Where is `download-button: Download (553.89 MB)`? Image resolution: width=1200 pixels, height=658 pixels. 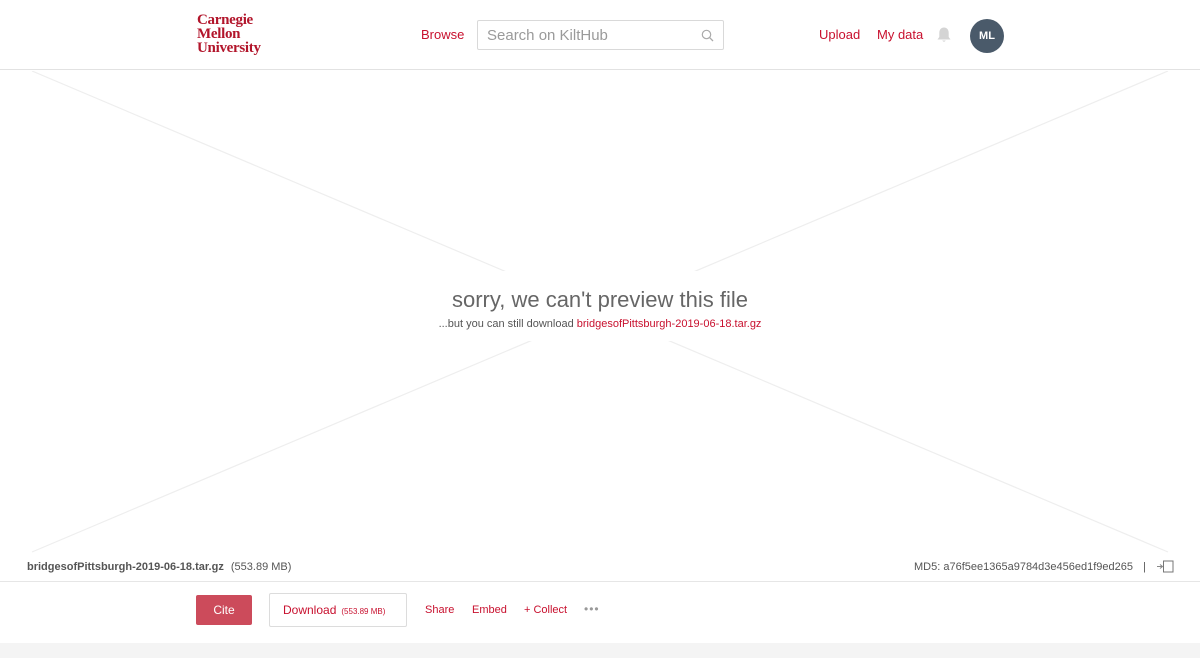
download-button: Download (553.89 MB) is located at coordinates (338, 610).